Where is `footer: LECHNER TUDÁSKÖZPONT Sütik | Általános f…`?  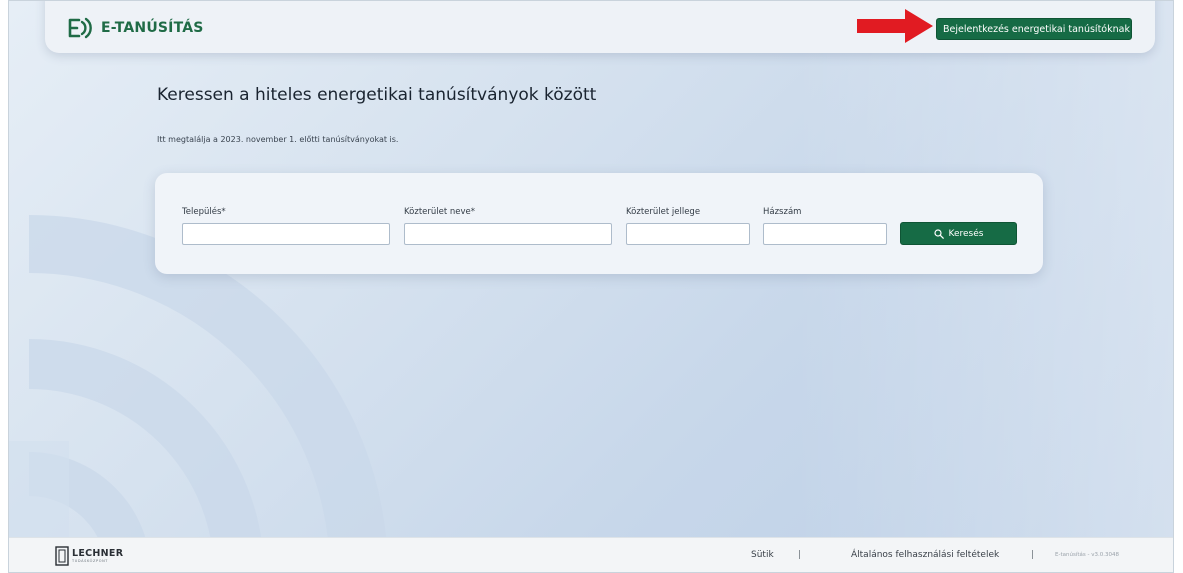 footer: LECHNER TUDÁSKÖZPONT Sütik | Általános f… is located at coordinates (591, 554).